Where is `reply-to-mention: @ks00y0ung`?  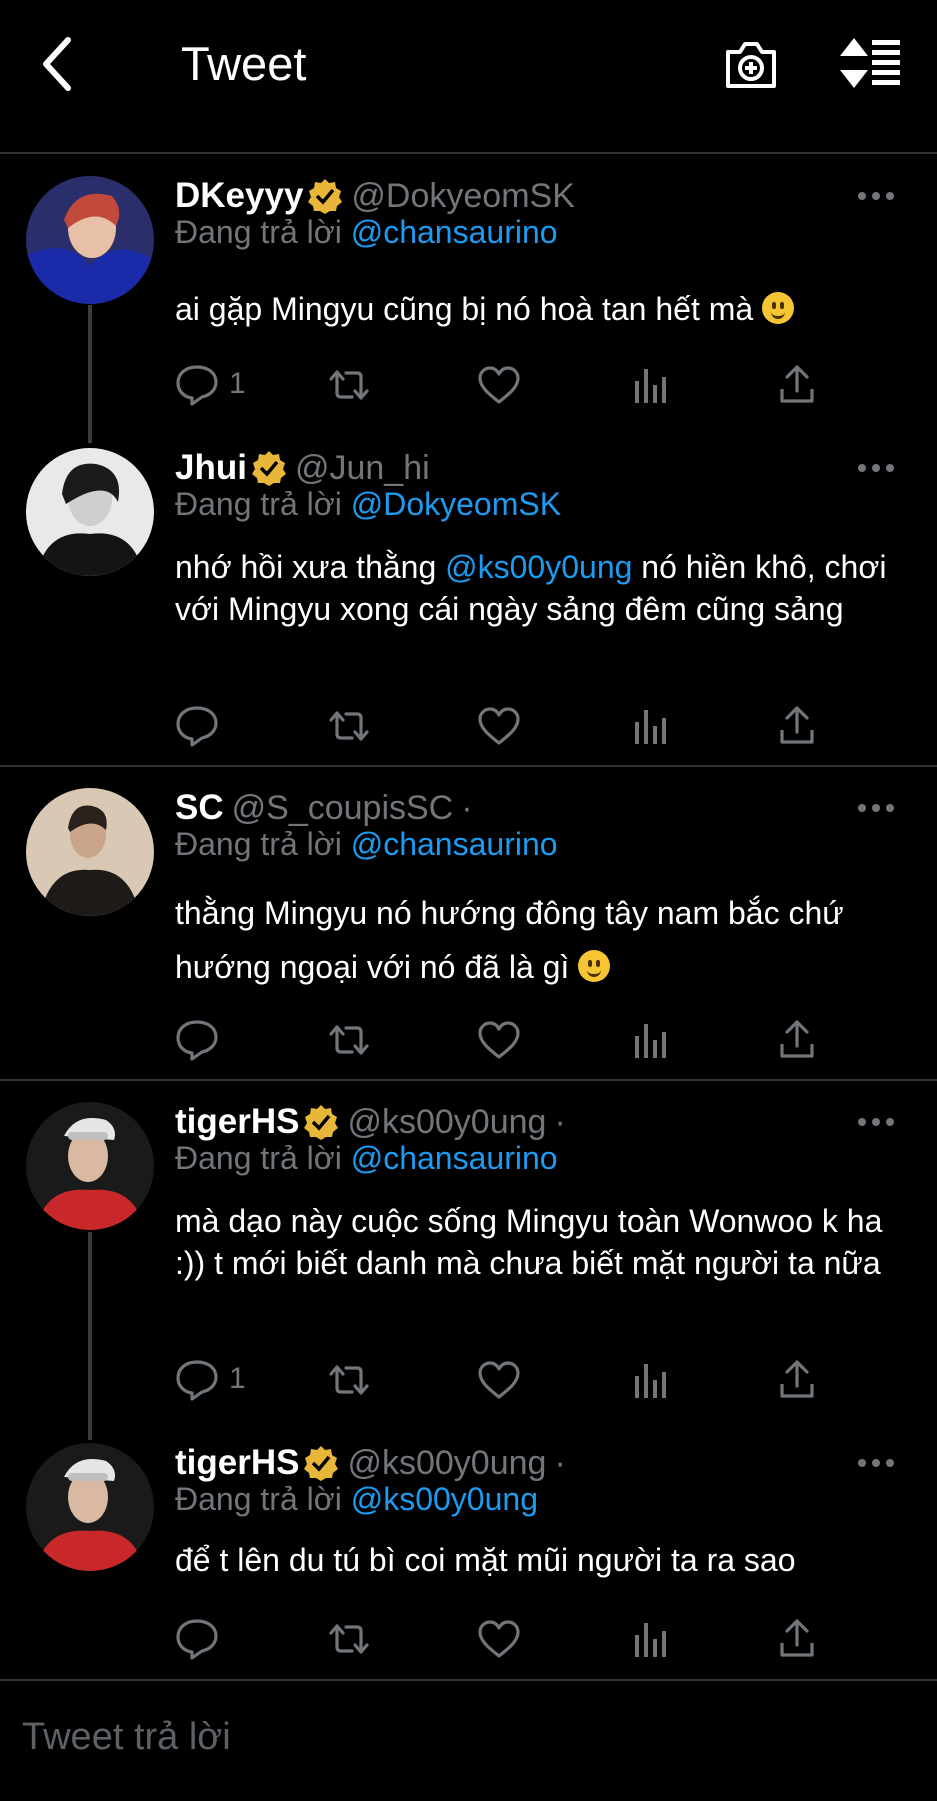 reply-to-mention: @ks00y0ung is located at coordinates (444, 1499).